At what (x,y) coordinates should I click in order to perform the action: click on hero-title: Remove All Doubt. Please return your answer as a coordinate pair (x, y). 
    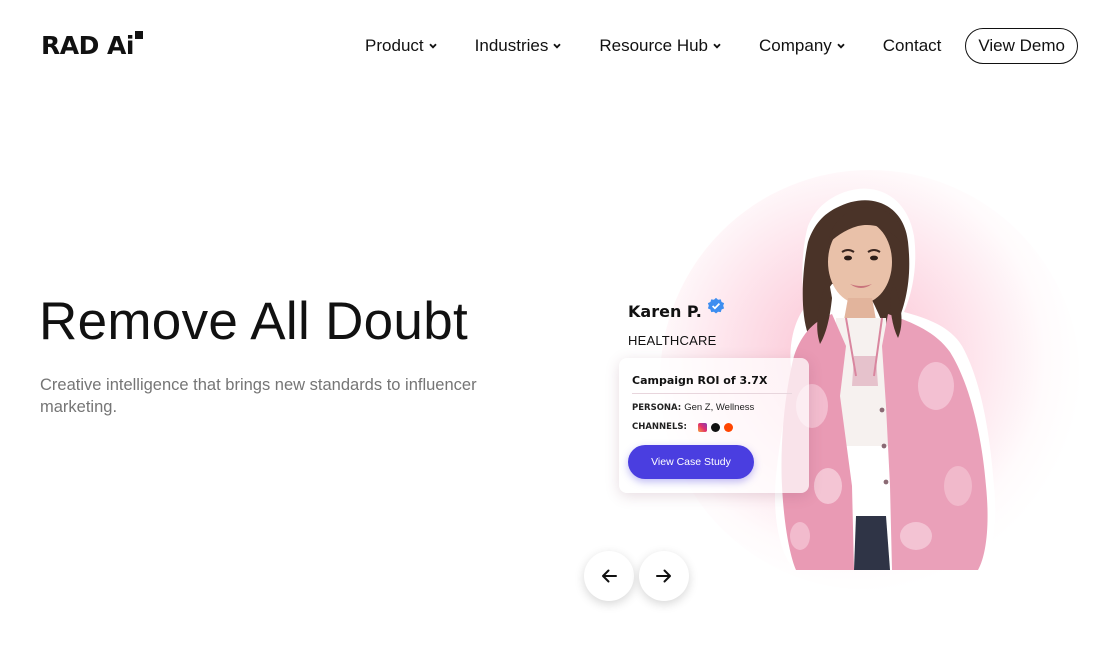
    Looking at the image, I should click on (254, 321).